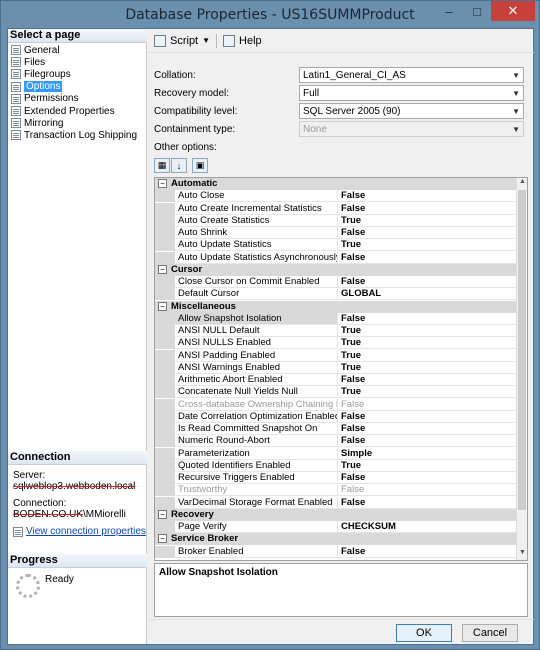  I want to click on categorized-icon: ▦, so click(162, 165).